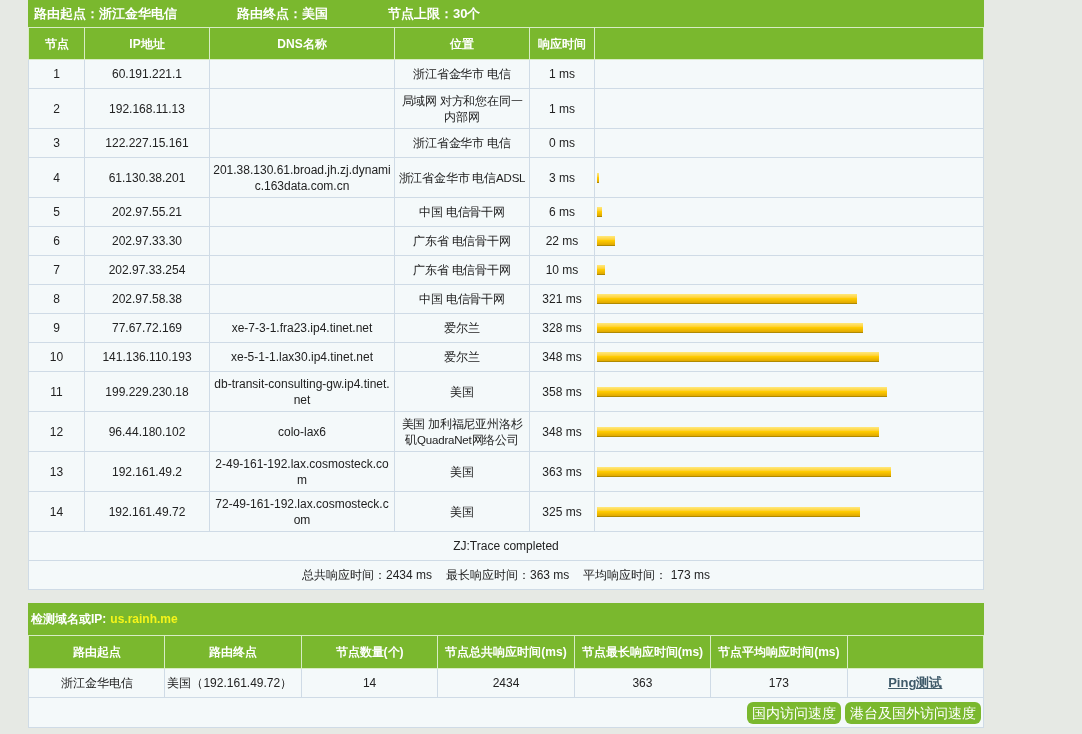 The image size is (1082, 734). I want to click on speed-button: 国内访问速度, so click(794, 712).